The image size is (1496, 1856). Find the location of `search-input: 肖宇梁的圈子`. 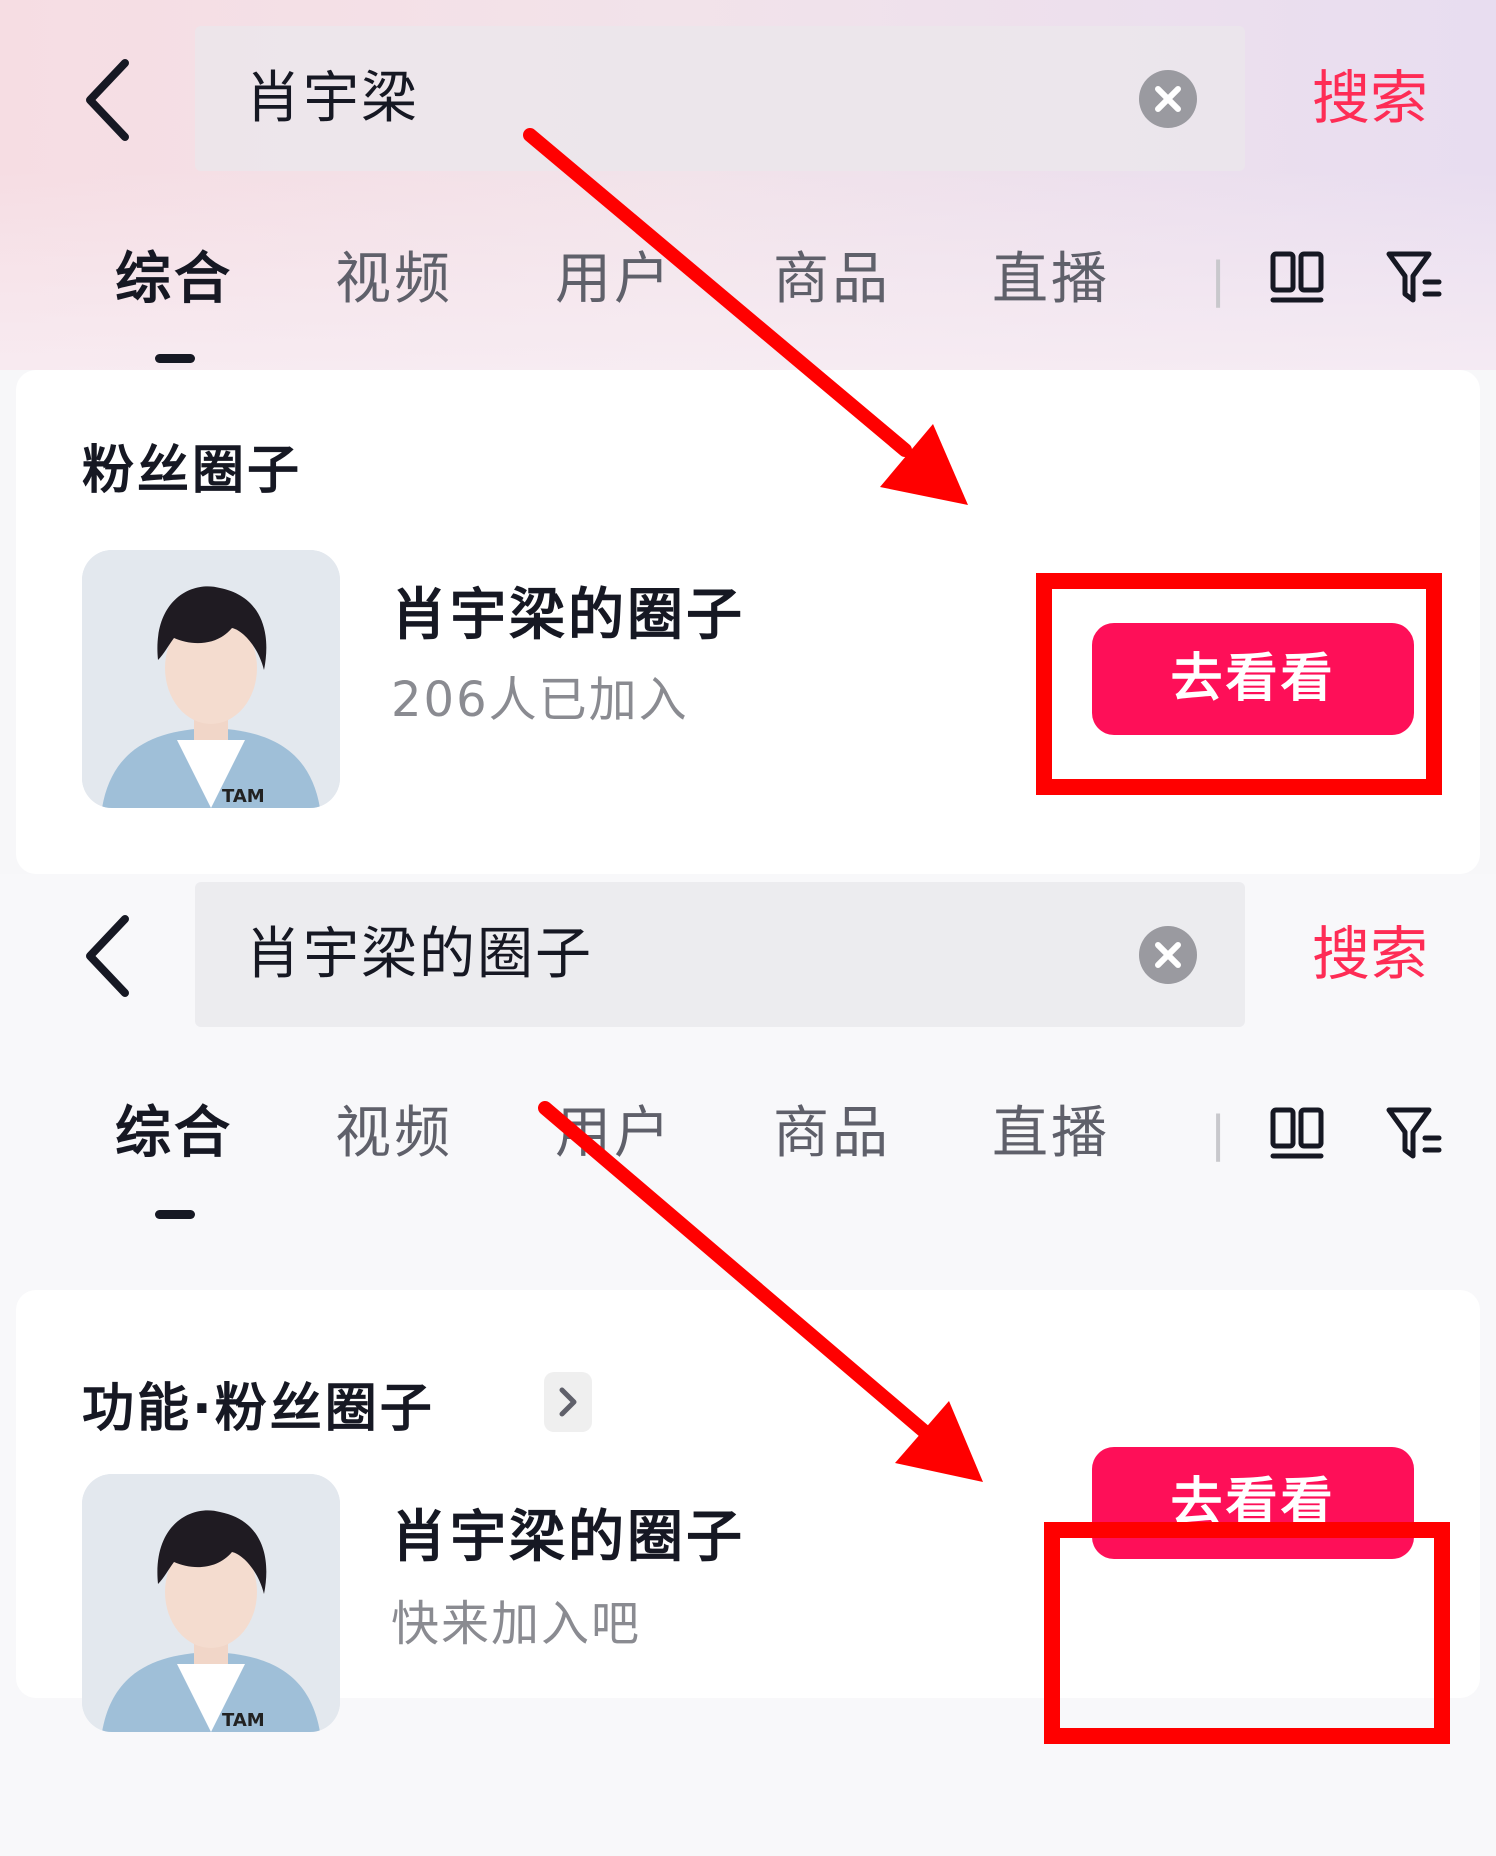

search-input: 肖宇梁的圈子 is located at coordinates (720, 954).